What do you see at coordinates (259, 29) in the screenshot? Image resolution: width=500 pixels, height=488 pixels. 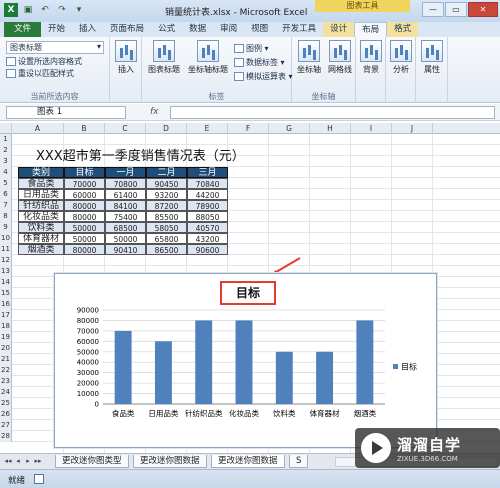 I see `tab-view: 视图` at bounding box center [259, 29].